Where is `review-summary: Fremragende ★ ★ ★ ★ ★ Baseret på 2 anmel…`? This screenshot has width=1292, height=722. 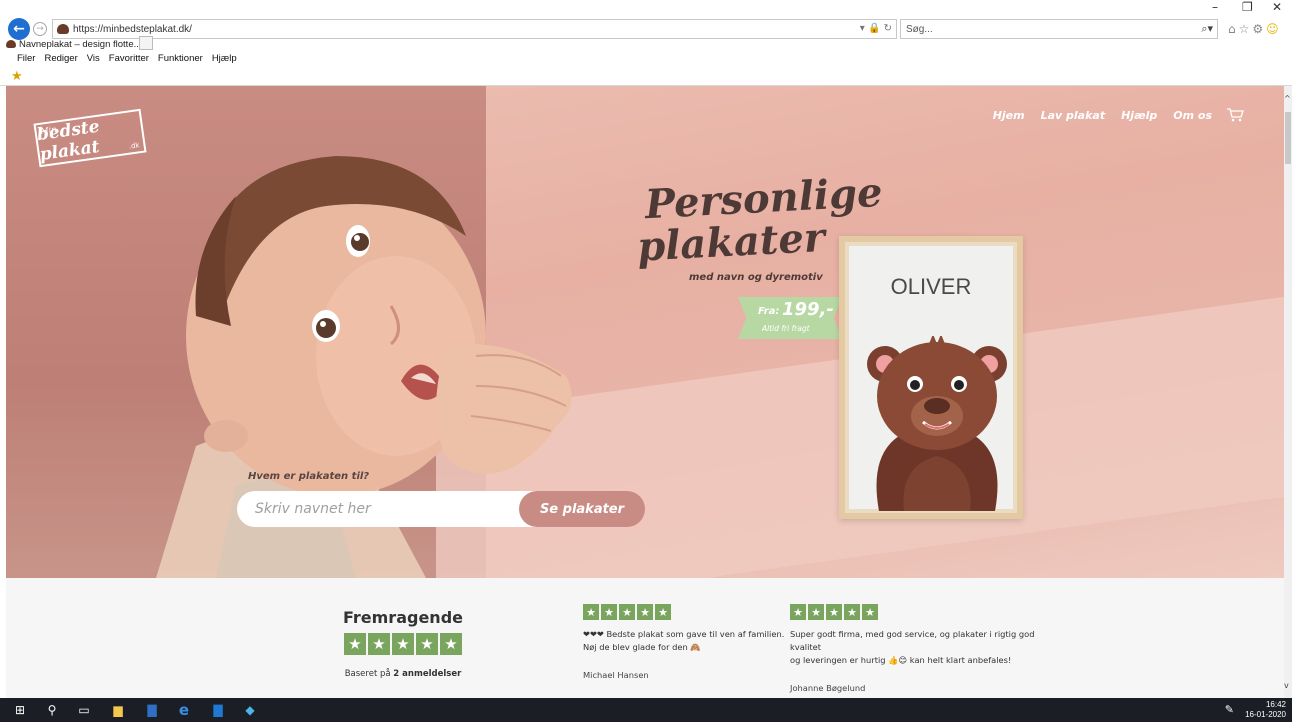
review-summary: Fremragende ★ ★ ★ ★ ★ Baseret på 2 anmel… is located at coordinates (403, 643).